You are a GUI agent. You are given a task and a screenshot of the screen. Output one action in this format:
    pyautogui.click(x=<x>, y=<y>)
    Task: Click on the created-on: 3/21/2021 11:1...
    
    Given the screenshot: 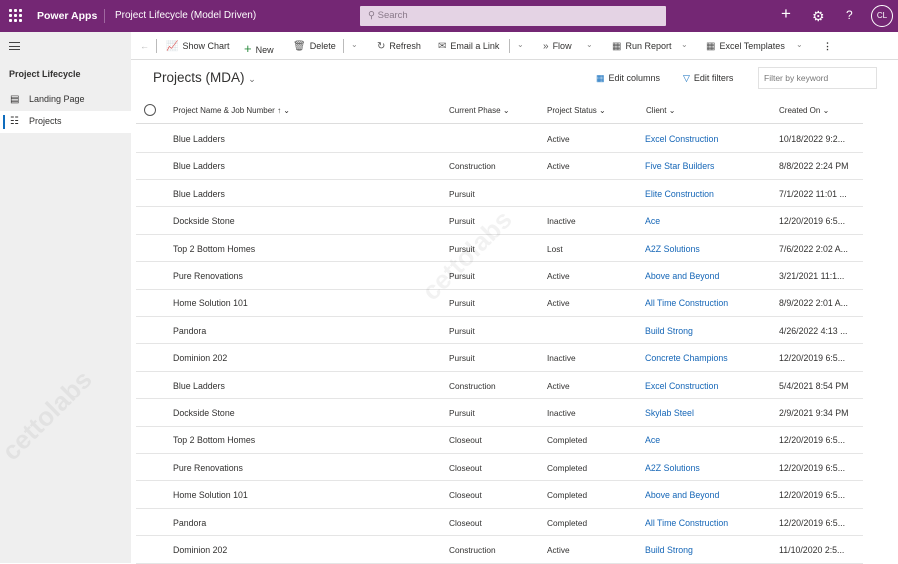 What is the action you would take?
    pyautogui.click(x=812, y=276)
    